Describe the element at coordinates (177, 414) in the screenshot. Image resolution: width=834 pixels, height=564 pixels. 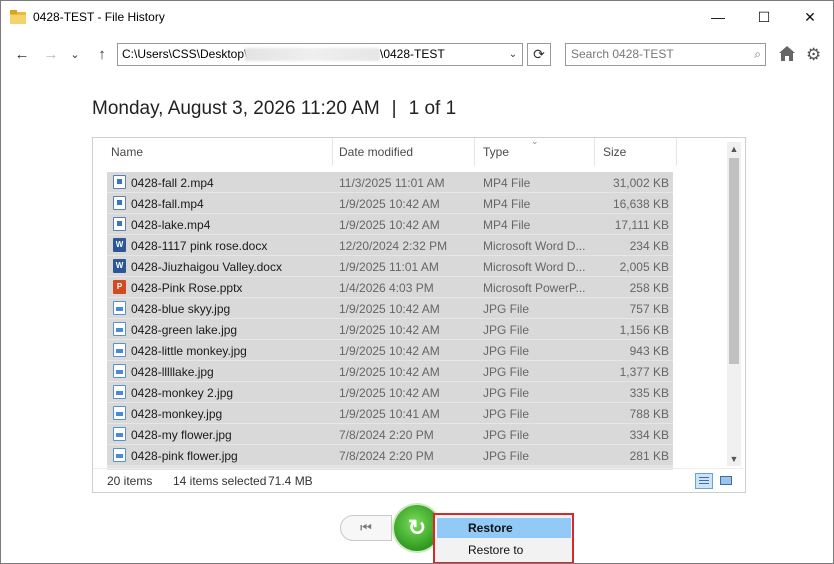
I see `file-name: 0428-monkey.jpg` at that location.